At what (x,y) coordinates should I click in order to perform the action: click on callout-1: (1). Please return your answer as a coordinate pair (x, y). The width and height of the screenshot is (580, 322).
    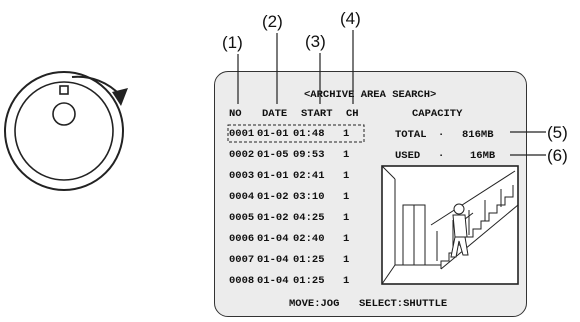
    Looking at the image, I should click on (232, 42).